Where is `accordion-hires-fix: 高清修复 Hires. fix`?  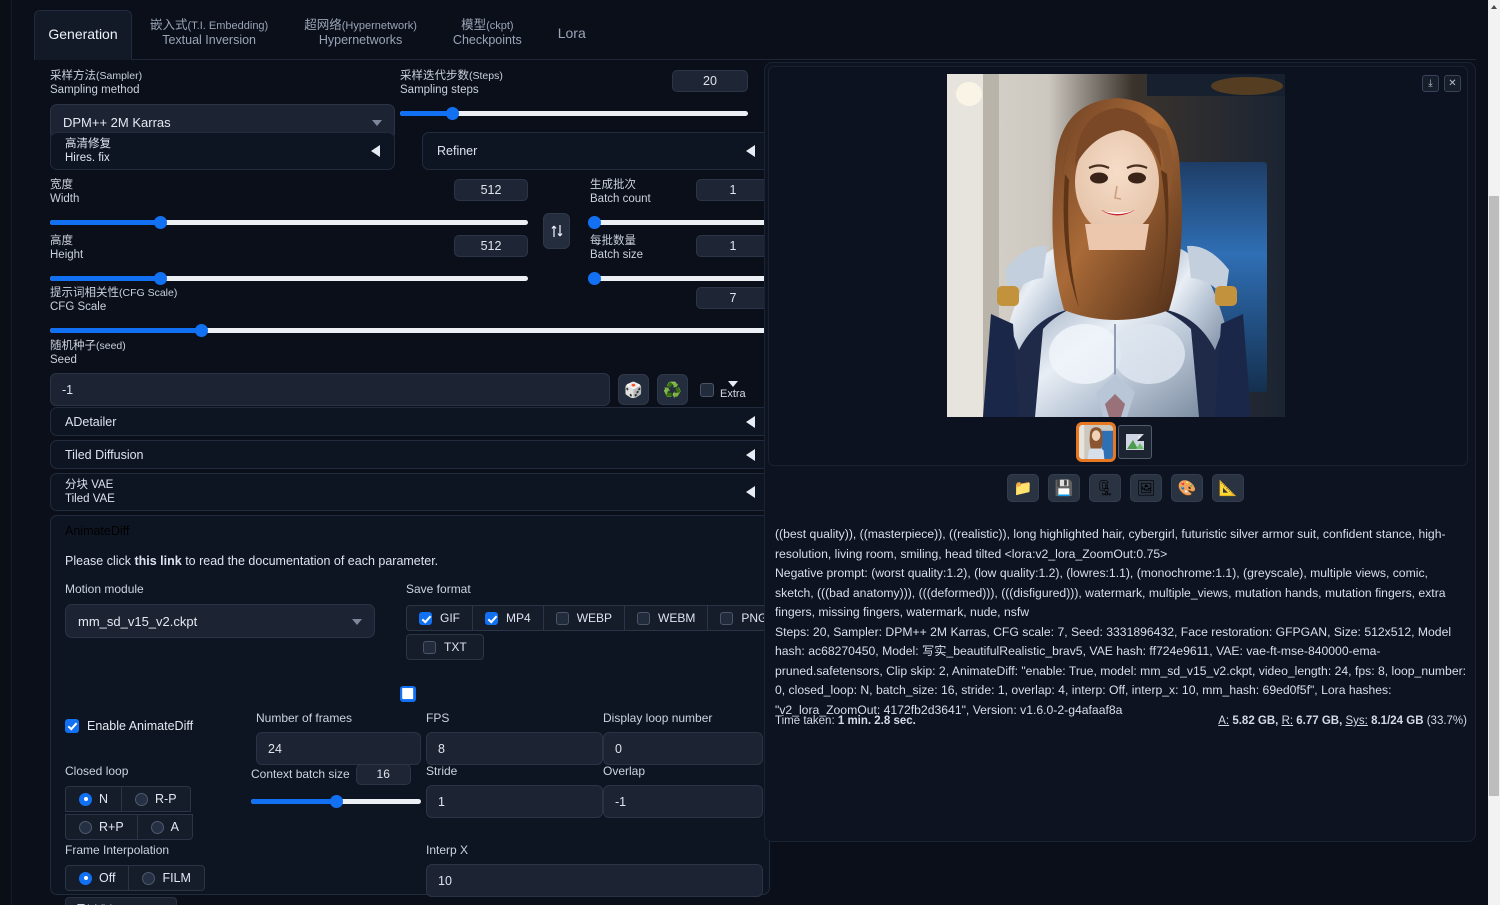 accordion-hires-fix: 高清修复 Hires. fix is located at coordinates (222, 151).